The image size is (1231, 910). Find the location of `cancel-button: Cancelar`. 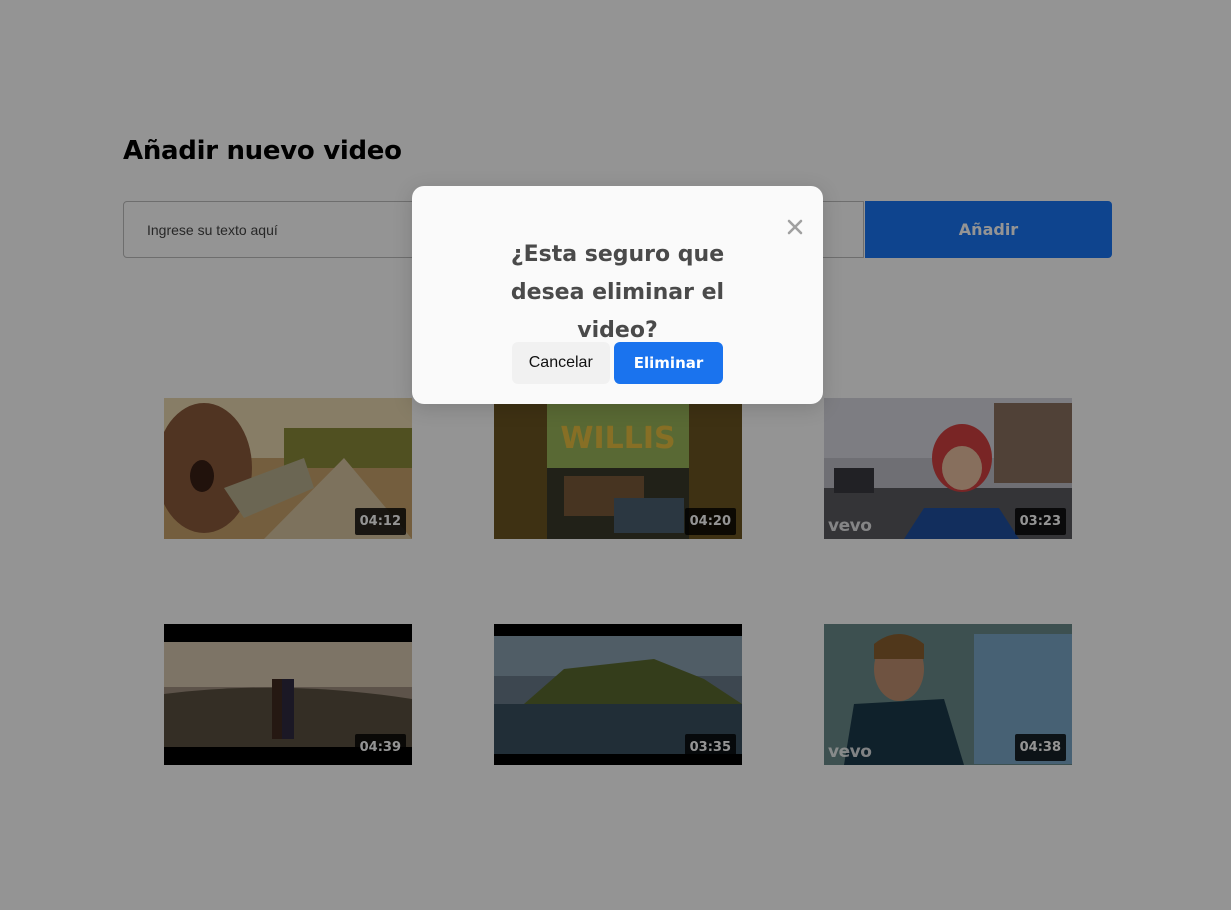

cancel-button: Cancelar is located at coordinates (560, 363).